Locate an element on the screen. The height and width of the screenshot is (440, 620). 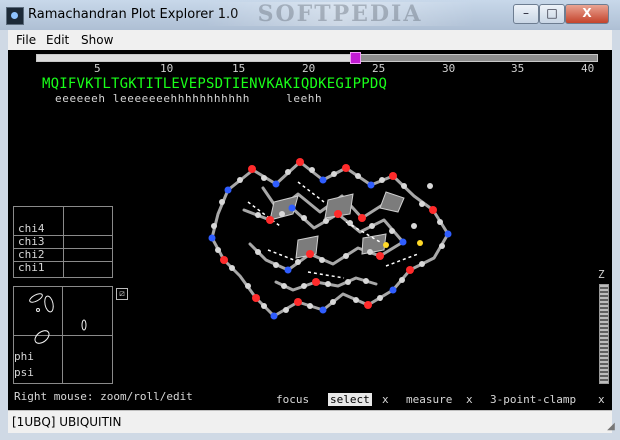
chi4-label: chi4 is located at coordinates (31, 228).